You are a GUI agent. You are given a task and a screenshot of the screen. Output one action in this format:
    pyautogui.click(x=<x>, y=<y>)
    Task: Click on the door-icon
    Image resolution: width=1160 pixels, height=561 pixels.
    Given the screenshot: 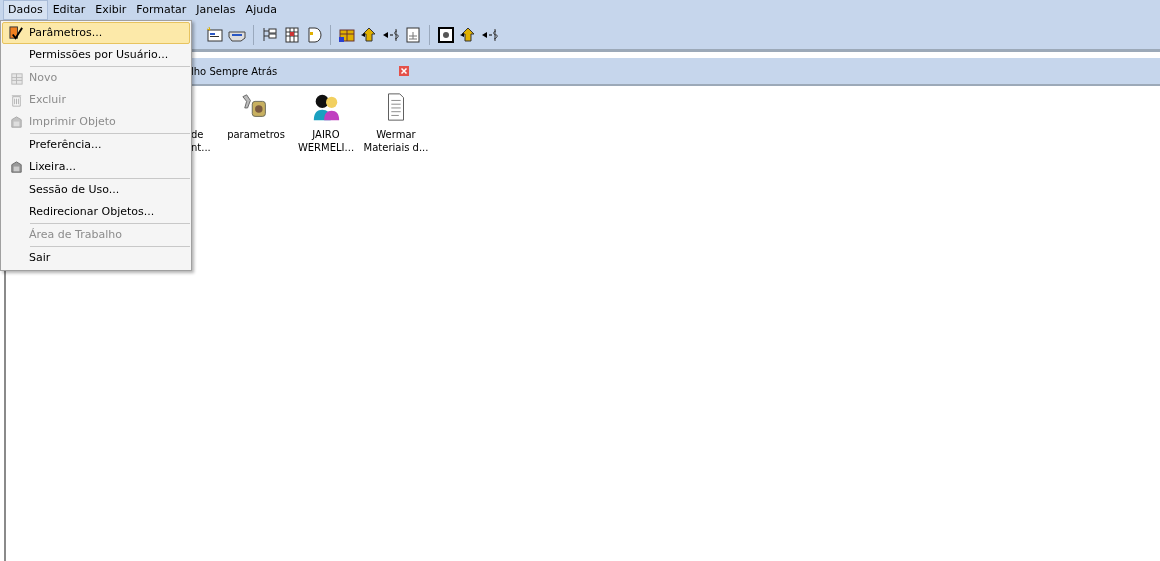 What is the action you would take?
    pyautogui.click(x=314, y=34)
    